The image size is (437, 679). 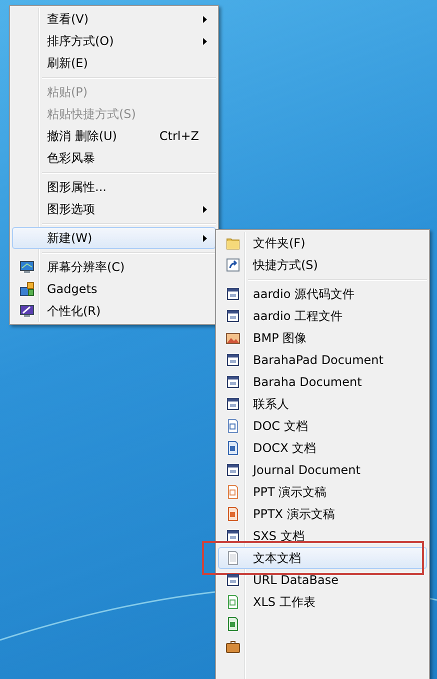 What do you see at coordinates (233, 646) in the screenshot?
I see `briefcase-icon` at bounding box center [233, 646].